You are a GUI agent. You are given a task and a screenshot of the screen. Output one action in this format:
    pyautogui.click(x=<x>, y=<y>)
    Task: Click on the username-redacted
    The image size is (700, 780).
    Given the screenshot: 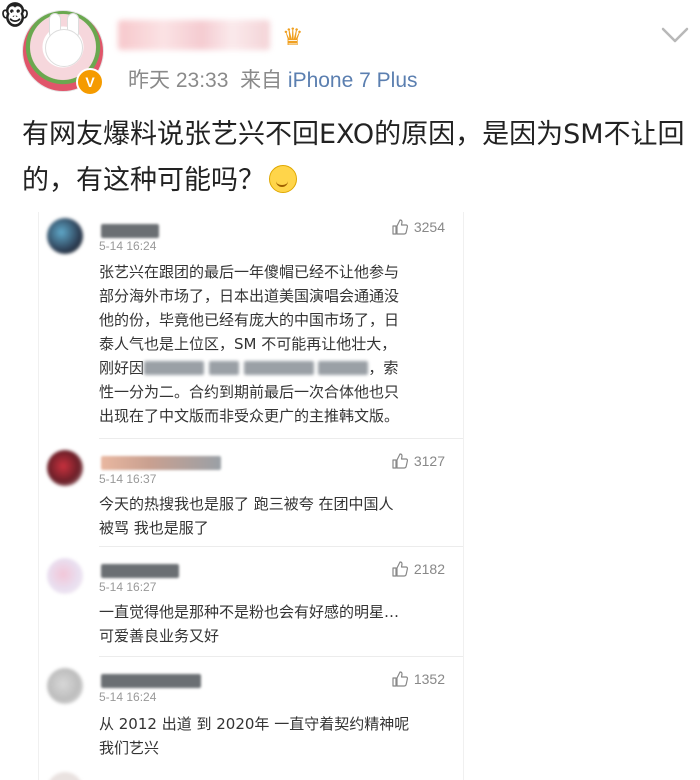 What is the action you would take?
    pyautogui.click(x=194, y=35)
    